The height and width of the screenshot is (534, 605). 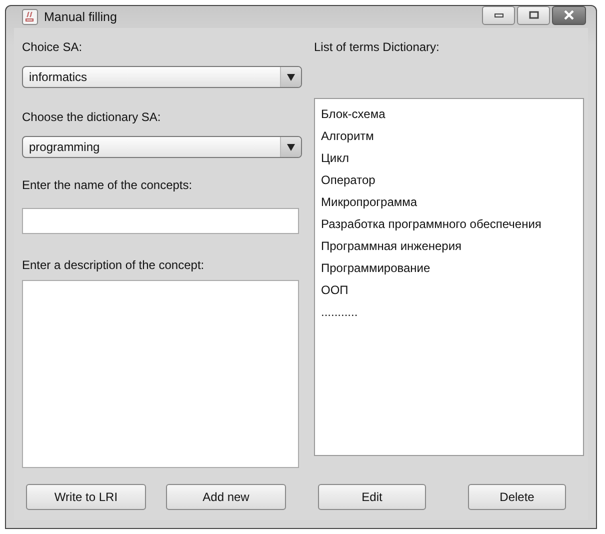 I want to click on choice-sa-label: Choice SA:, so click(x=52, y=47).